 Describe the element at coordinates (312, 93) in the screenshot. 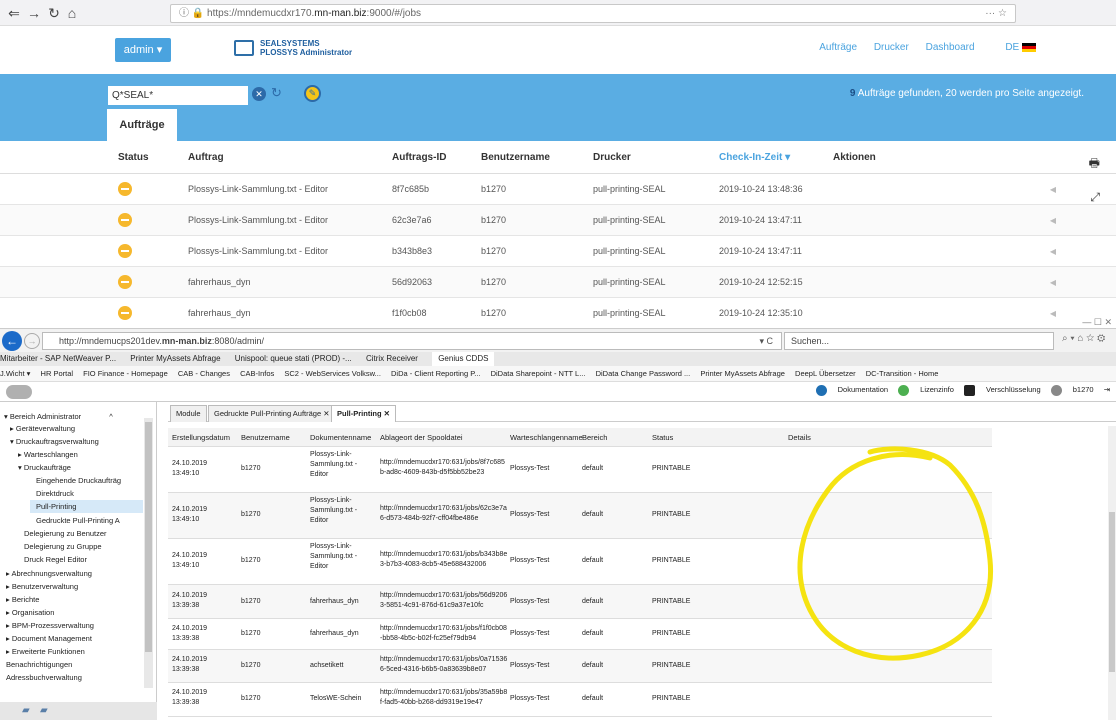

I see `filter-icon: ✎` at that location.